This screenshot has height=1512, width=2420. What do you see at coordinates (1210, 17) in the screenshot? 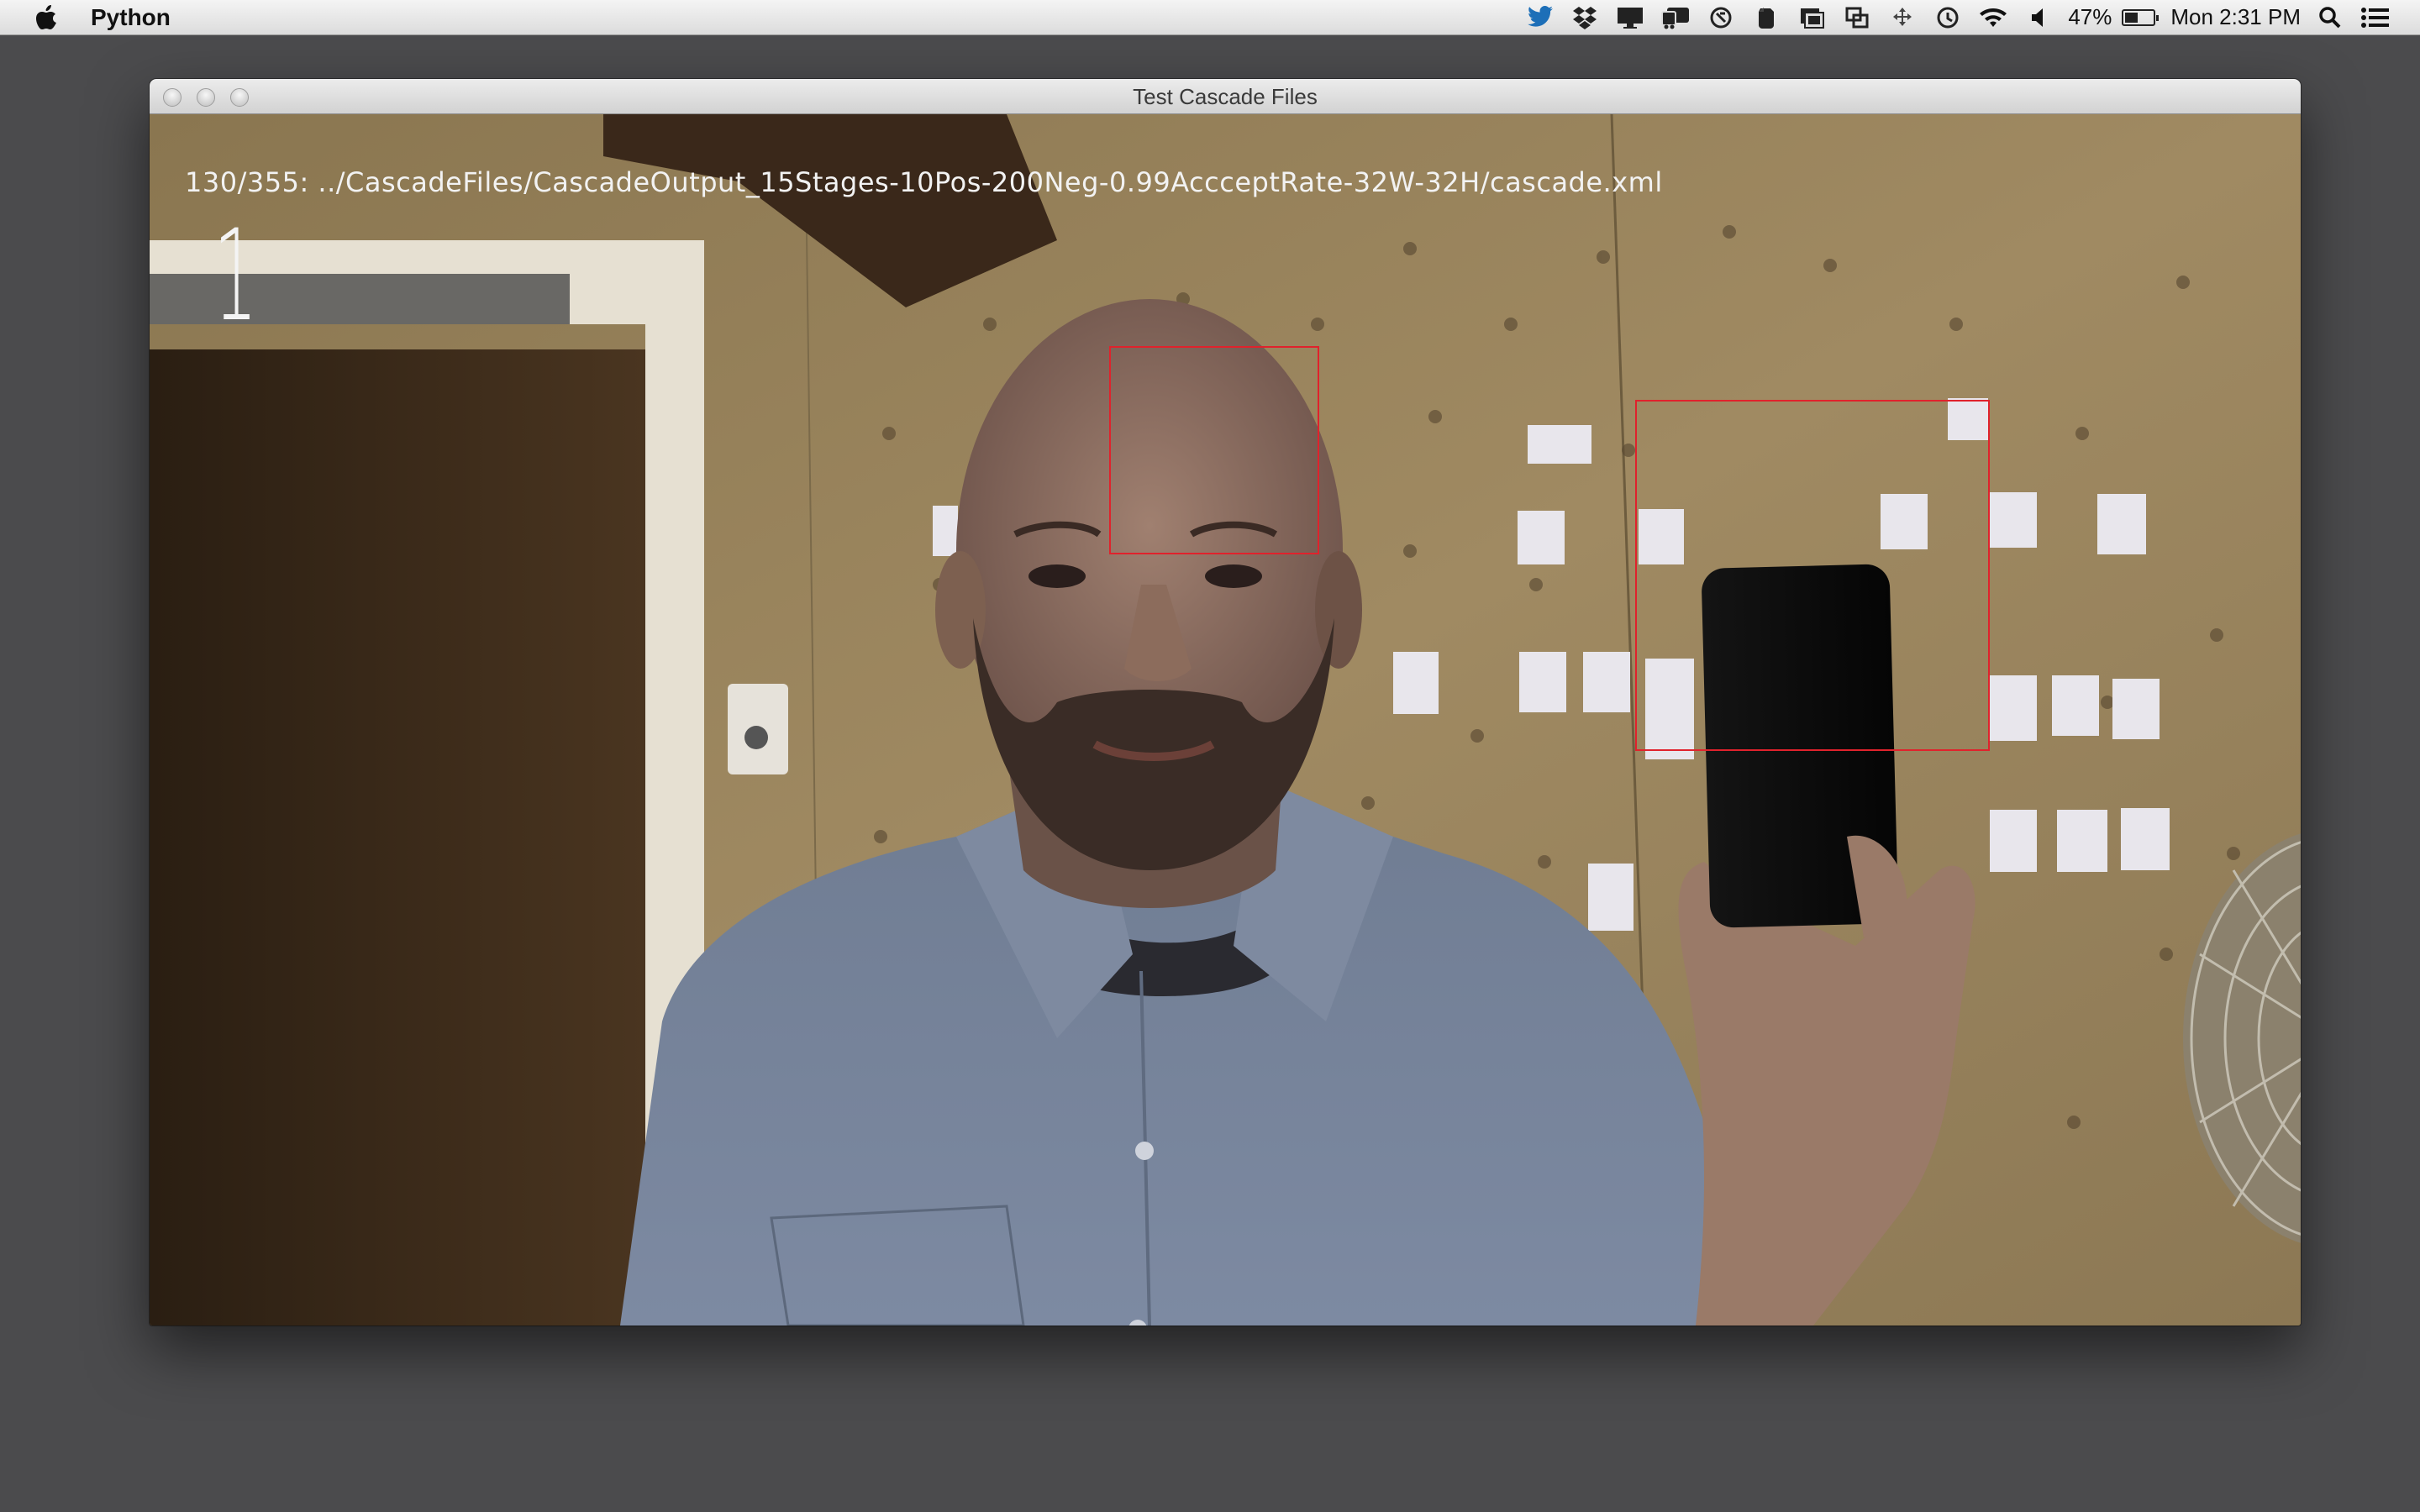
I see `menu-bar: Python 47% Mon 2:31 PM` at bounding box center [1210, 17].